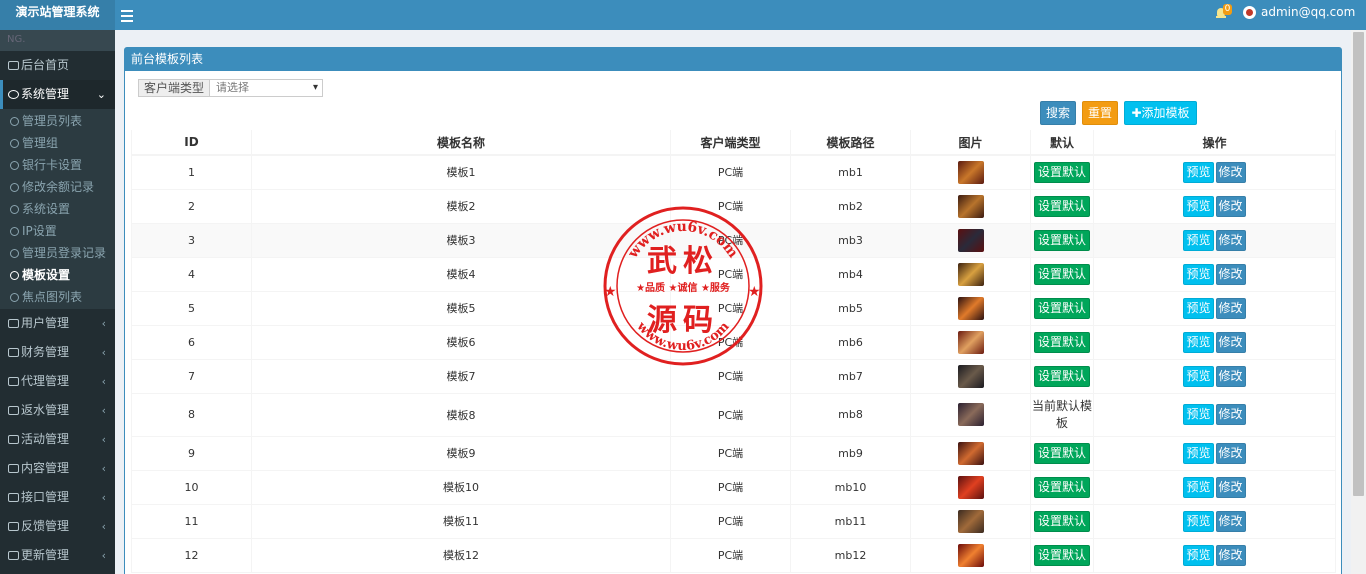 The image size is (1366, 574). What do you see at coordinates (57, 323) in the screenshot?
I see `sidebar-item-users: 用户管理 ‹` at bounding box center [57, 323].